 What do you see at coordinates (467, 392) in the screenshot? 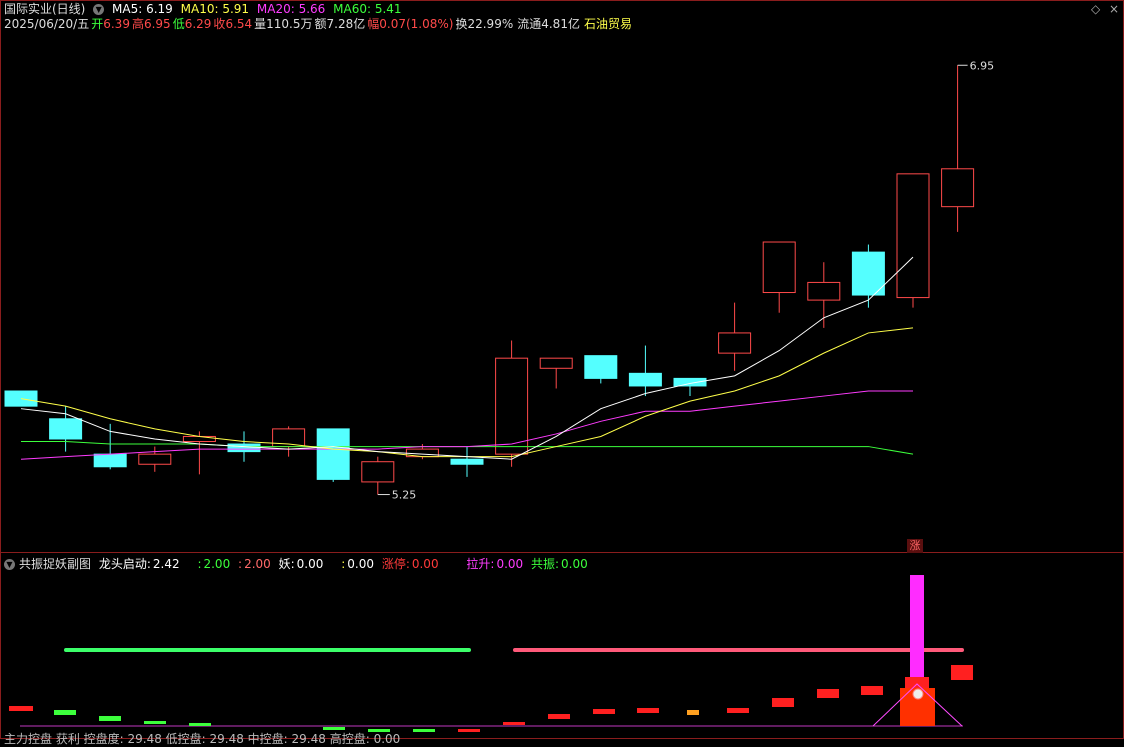
I see `ma10-line` at bounding box center [467, 392].